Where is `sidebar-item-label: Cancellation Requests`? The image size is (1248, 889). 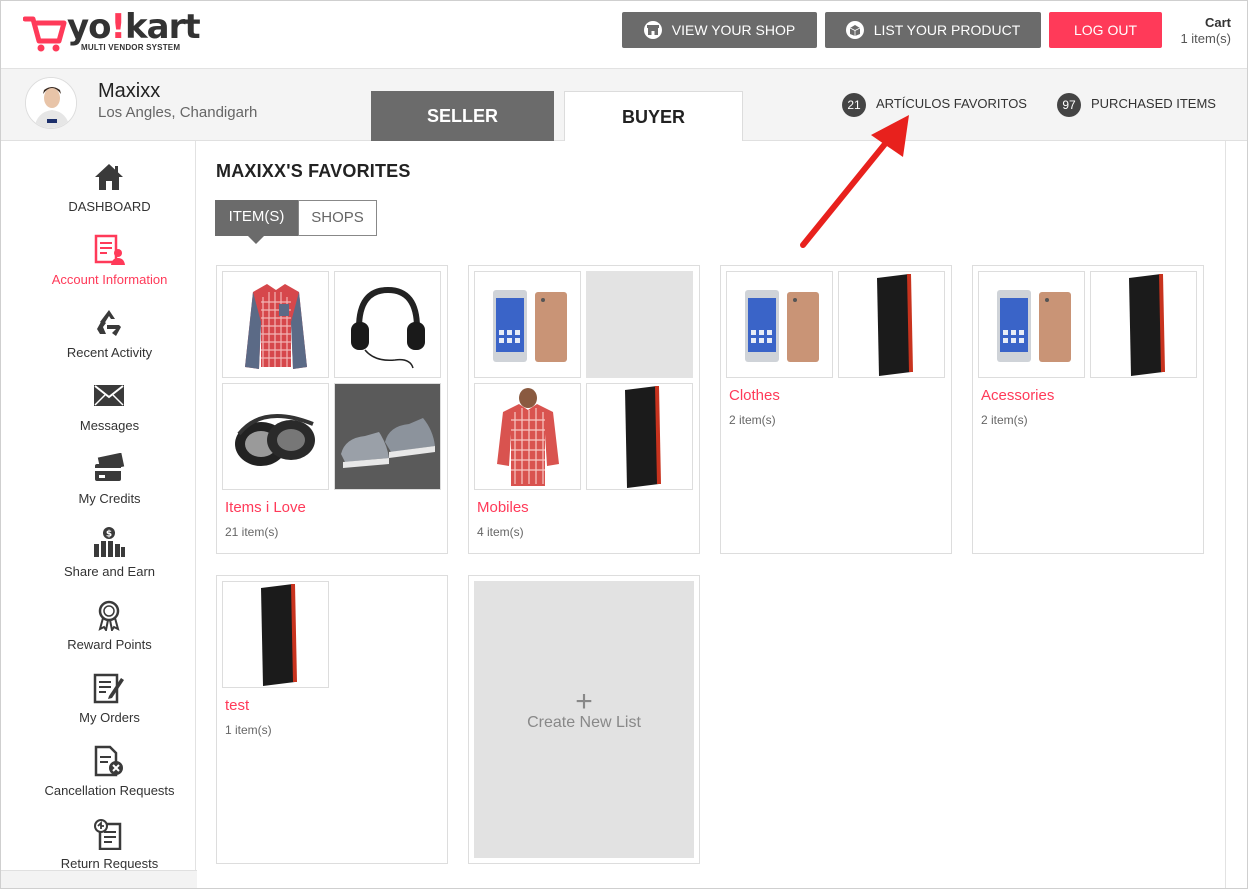
sidebar-item-label: Cancellation Requests is located at coordinates (109, 790).